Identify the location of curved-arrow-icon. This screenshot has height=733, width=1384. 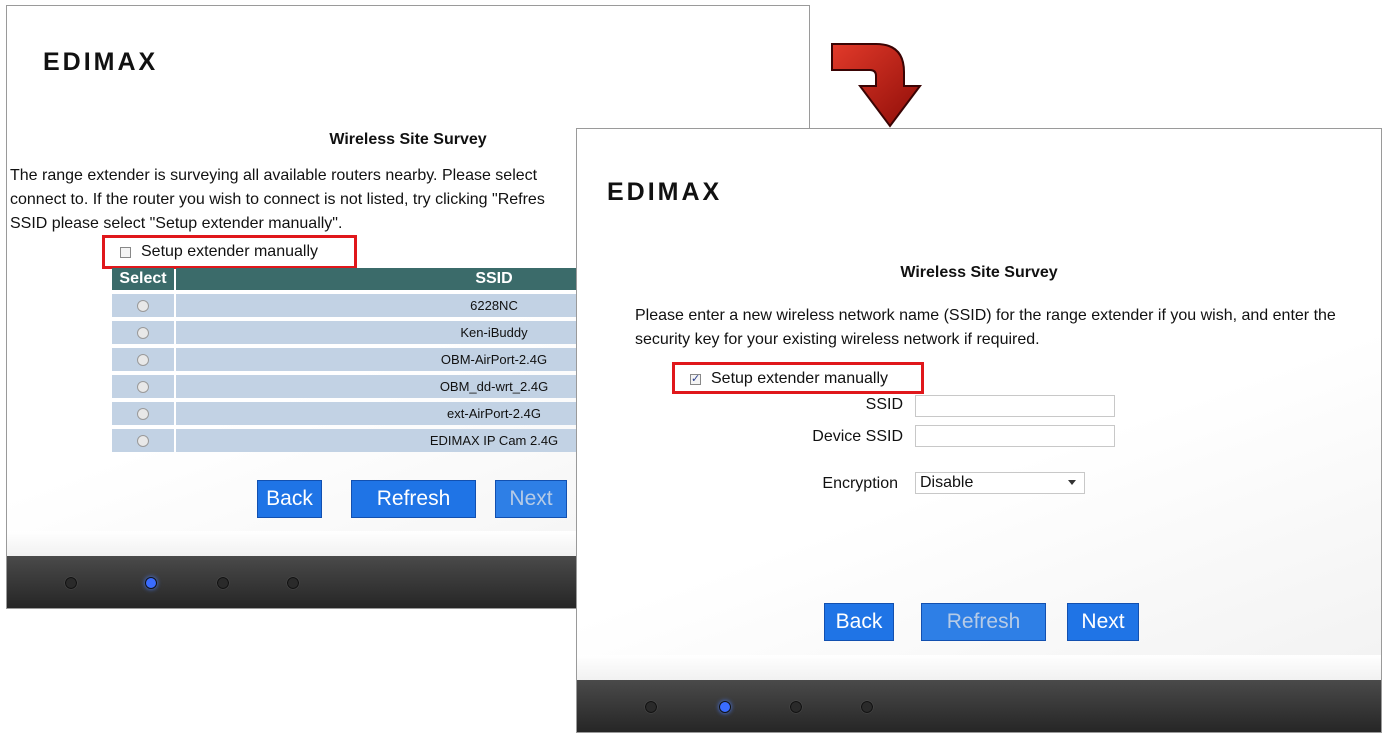
(876, 85).